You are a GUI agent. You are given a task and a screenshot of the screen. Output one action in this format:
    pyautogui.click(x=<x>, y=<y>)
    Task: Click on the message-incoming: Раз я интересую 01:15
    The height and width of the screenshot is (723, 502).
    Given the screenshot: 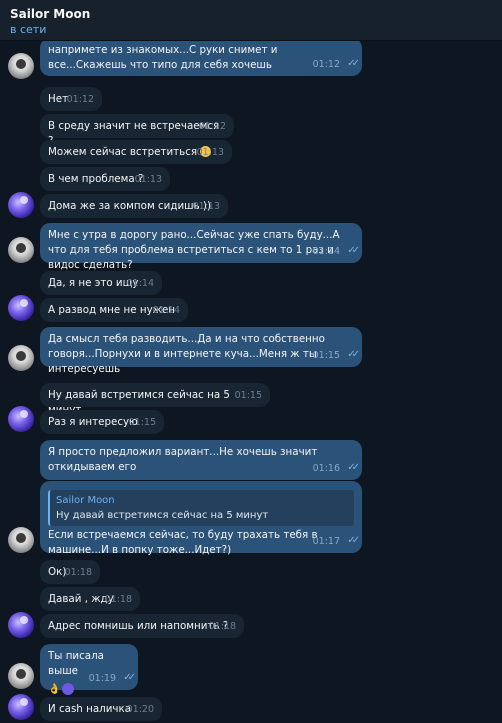 What is the action you would take?
    pyautogui.click(x=102, y=422)
    